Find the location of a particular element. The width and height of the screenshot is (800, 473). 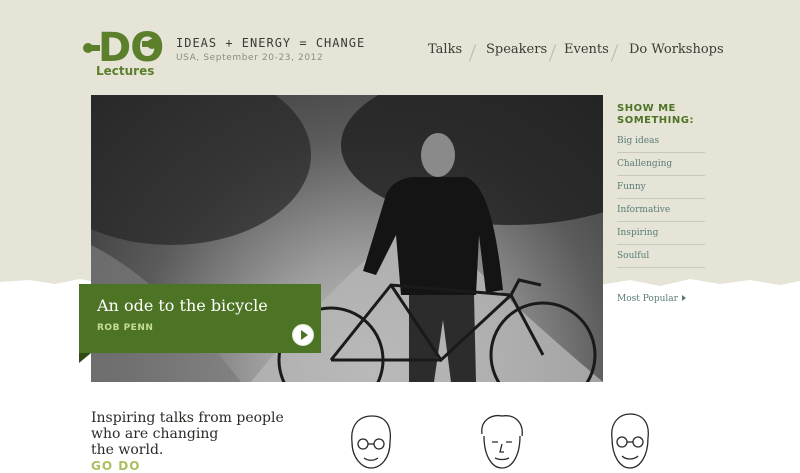

featured-talk-caption: An ode to the bicycle ROB PENN is located at coordinates (200, 318).